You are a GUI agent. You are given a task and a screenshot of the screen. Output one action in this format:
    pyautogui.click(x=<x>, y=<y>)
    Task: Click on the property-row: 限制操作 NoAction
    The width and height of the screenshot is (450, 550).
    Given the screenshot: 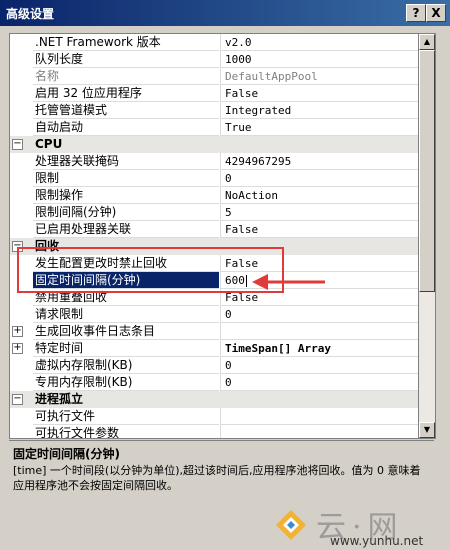 What is the action you would take?
    pyautogui.click(x=214, y=195)
    